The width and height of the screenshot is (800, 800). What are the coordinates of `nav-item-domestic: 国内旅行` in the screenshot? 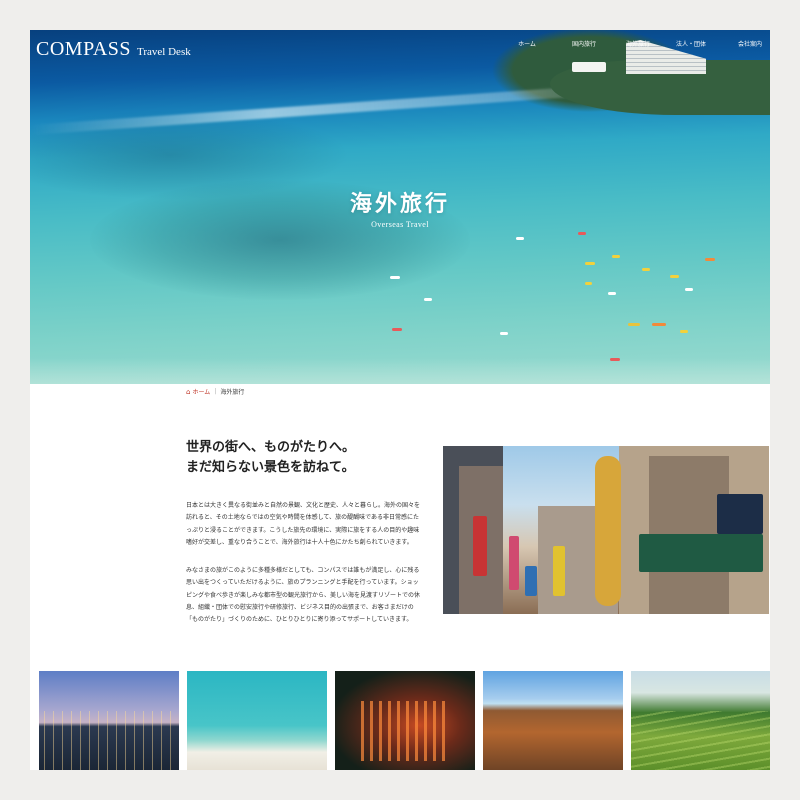 It's located at (584, 43).